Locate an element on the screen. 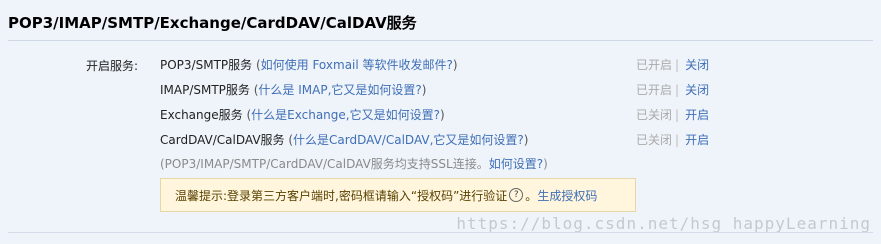 The image size is (881, 244). service-status-pop3: 已开启 | 关闭 is located at coordinates (672, 64).